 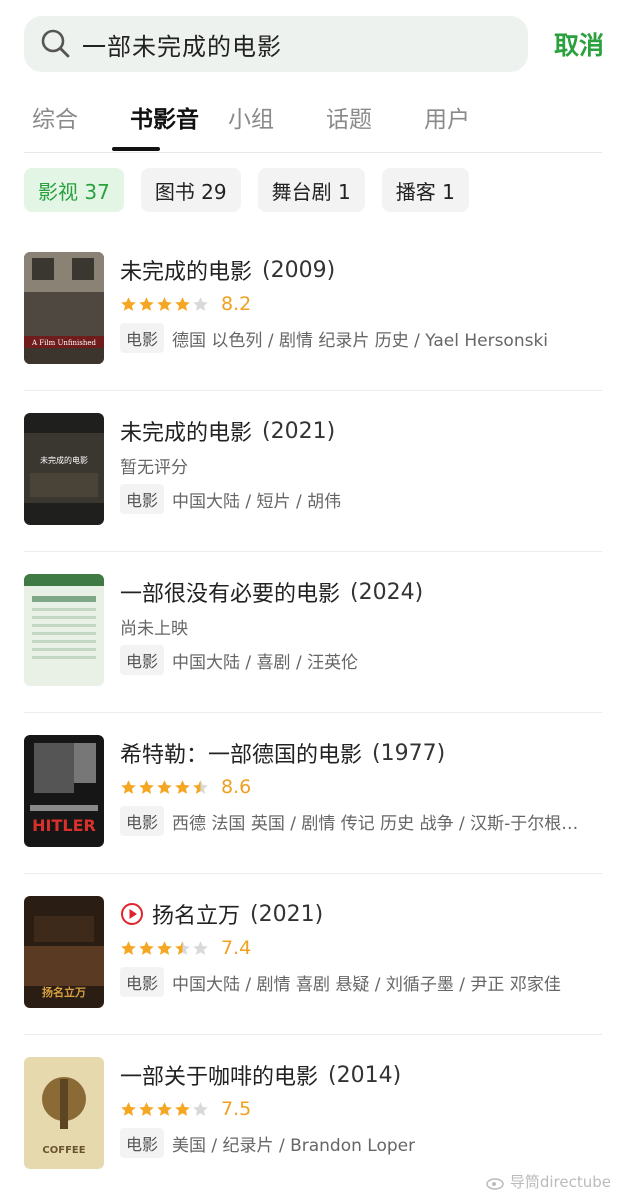 I want to click on poster-image: A Film Unfinished, so click(x=64, y=308).